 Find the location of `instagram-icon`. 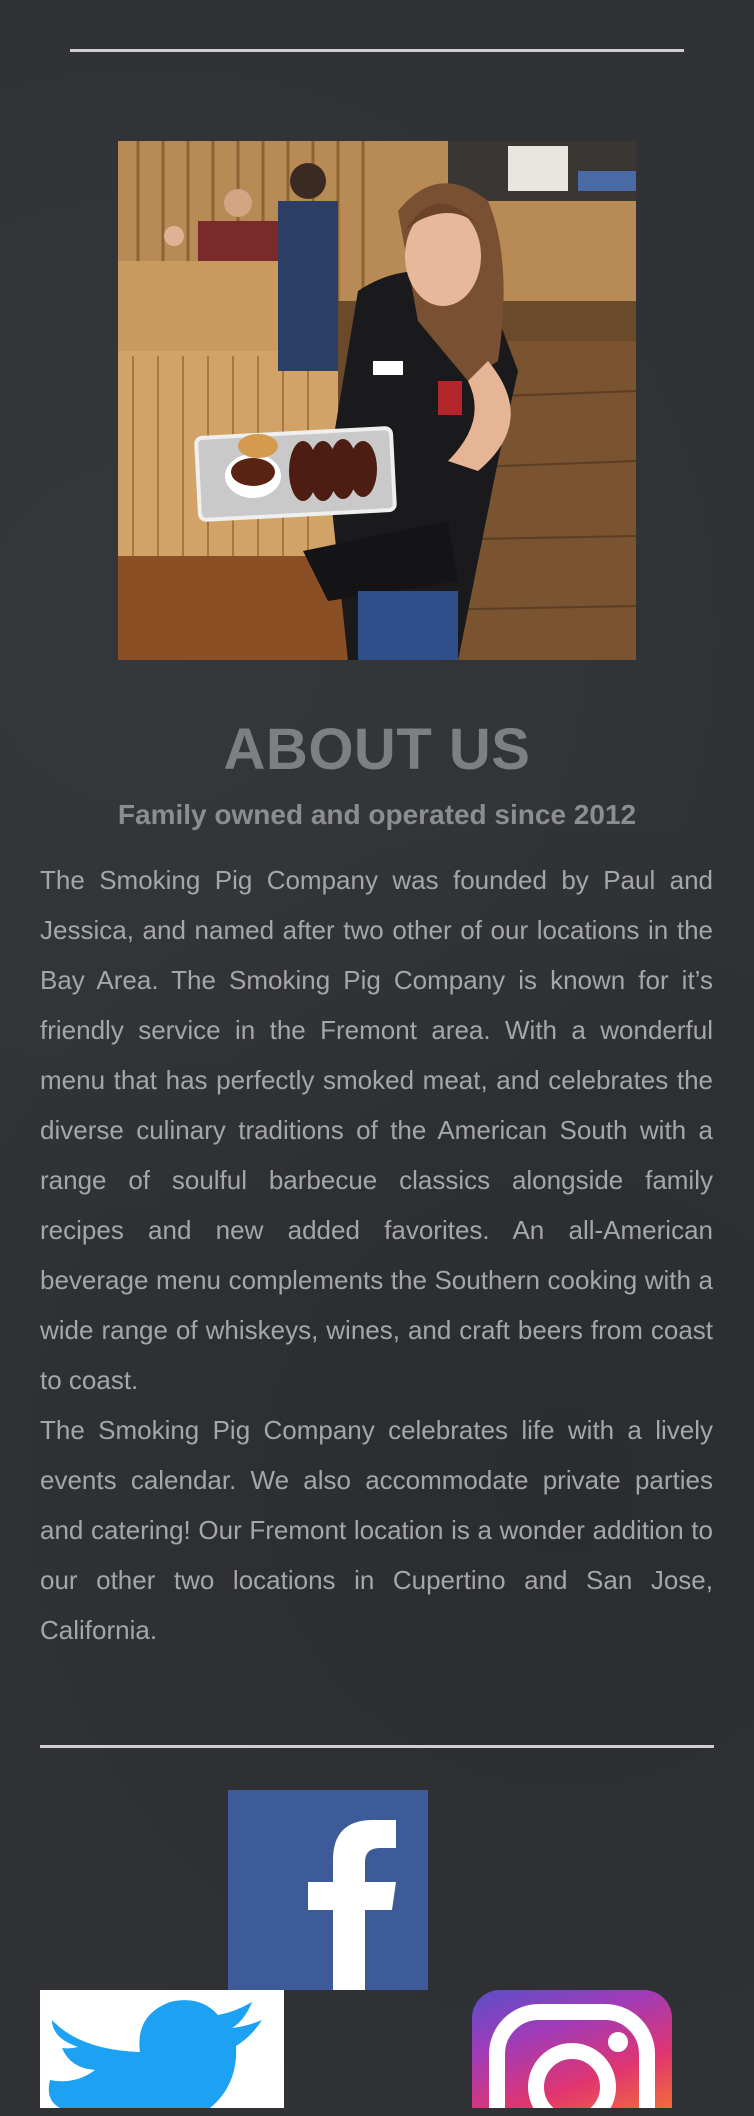

instagram-icon is located at coordinates (572, 2056).